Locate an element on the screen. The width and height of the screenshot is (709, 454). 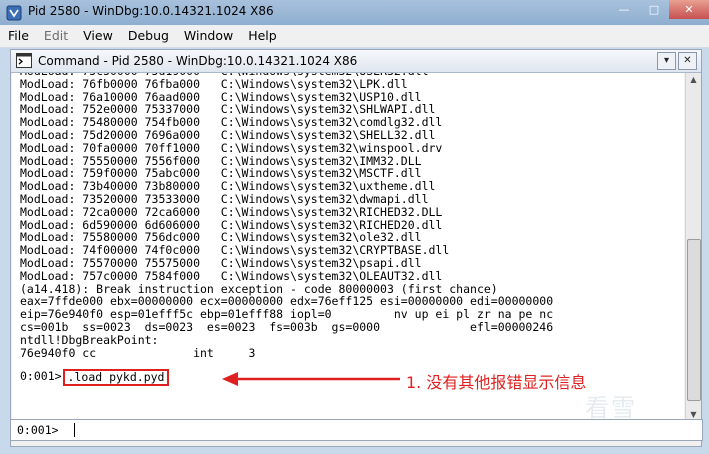
command-window-controls: ▾ ✕ is located at coordinates (677, 61).